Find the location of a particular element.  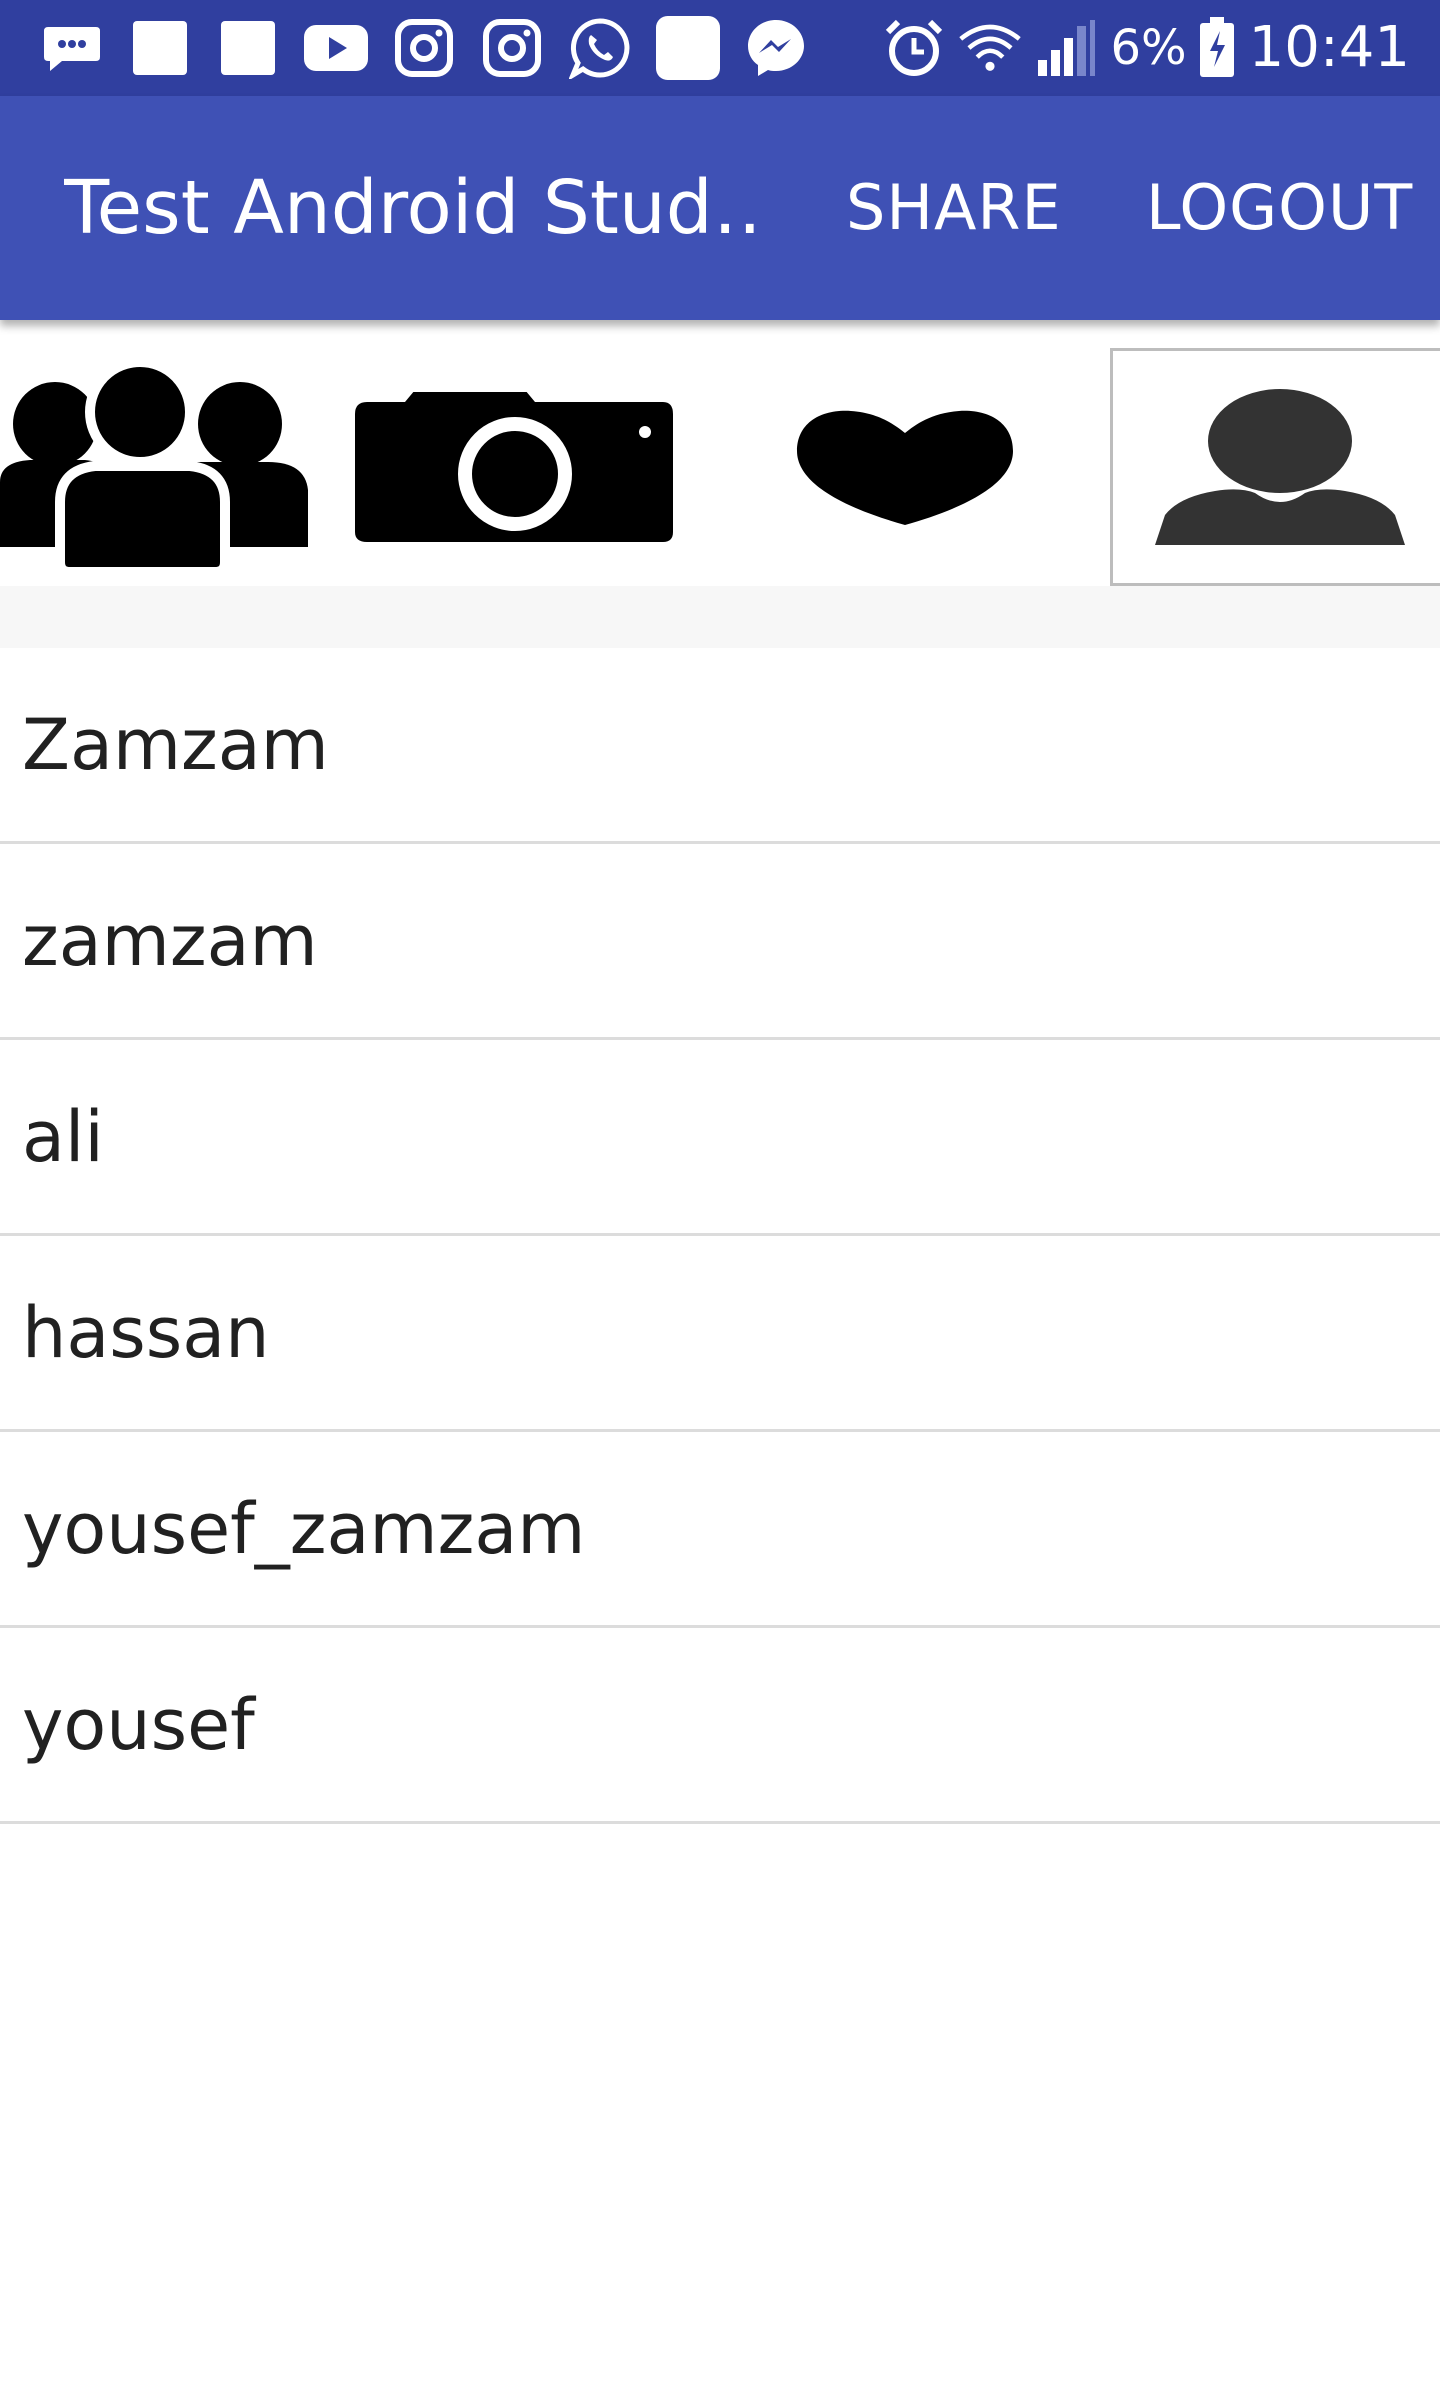

alarm-icon is located at coordinates (914, 48).